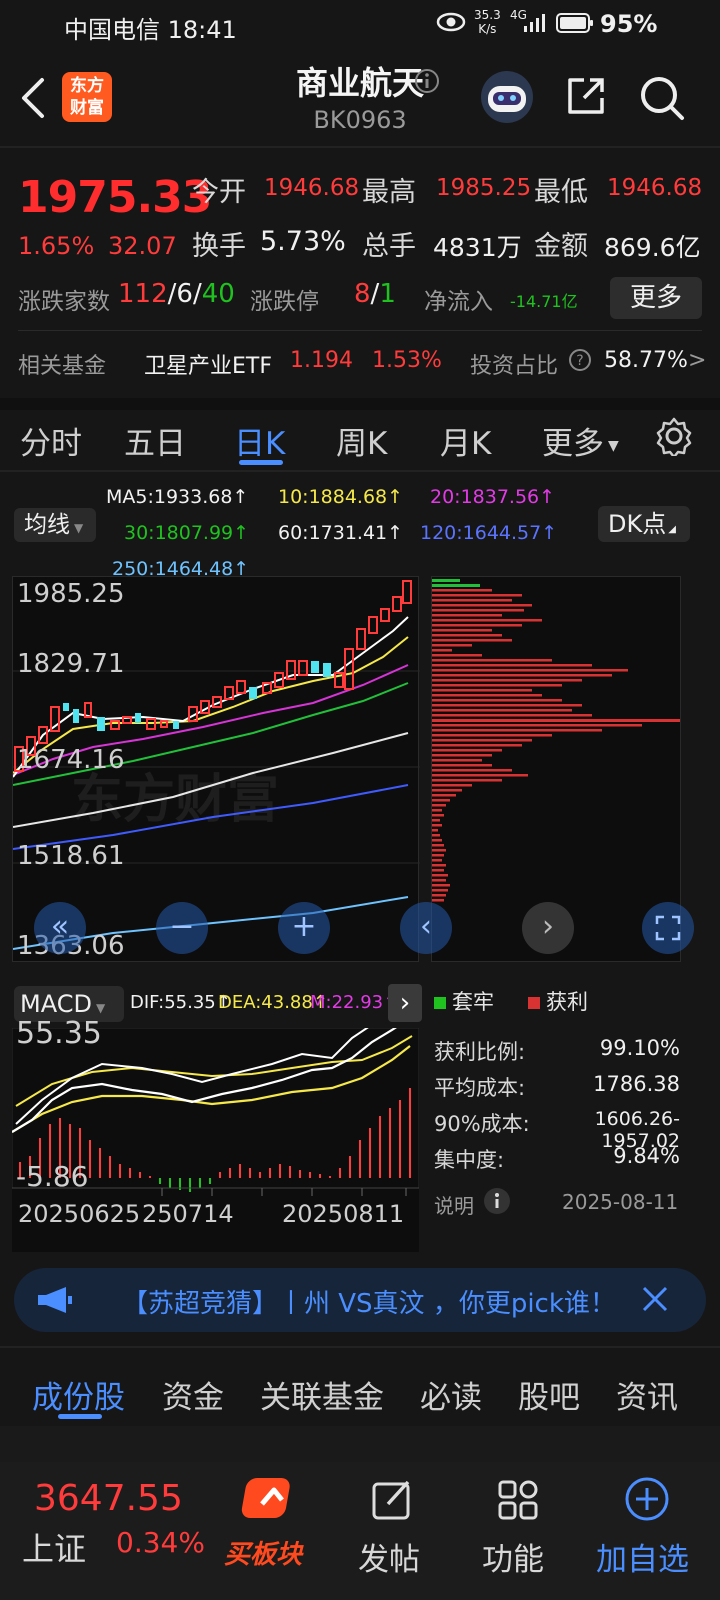 Image resolution: width=720 pixels, height=1600 pixels. I want to click on scroll-left-button: ‹, so click(426, 928).